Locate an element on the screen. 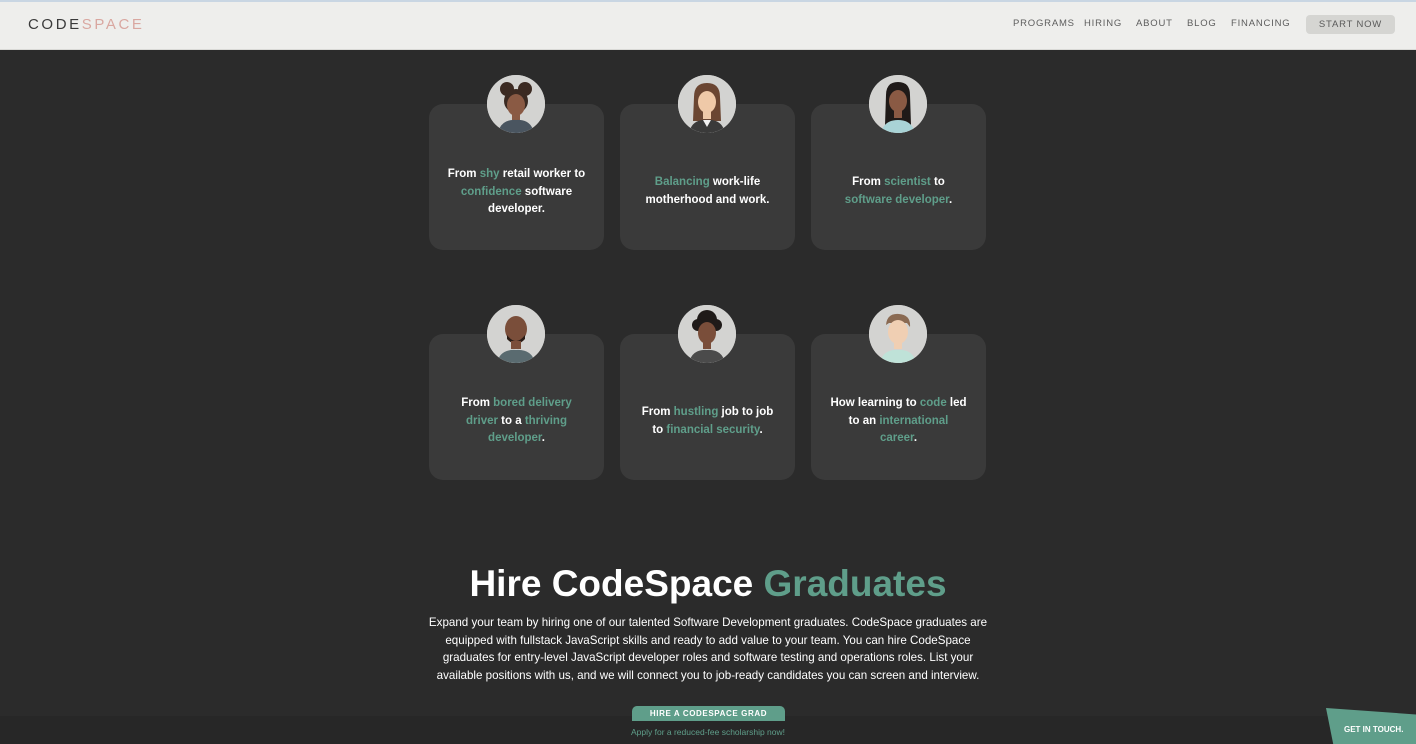 This screenshot has height=744, width=1416. logo-text-space: SPACE is located at coordinates (113, 24).